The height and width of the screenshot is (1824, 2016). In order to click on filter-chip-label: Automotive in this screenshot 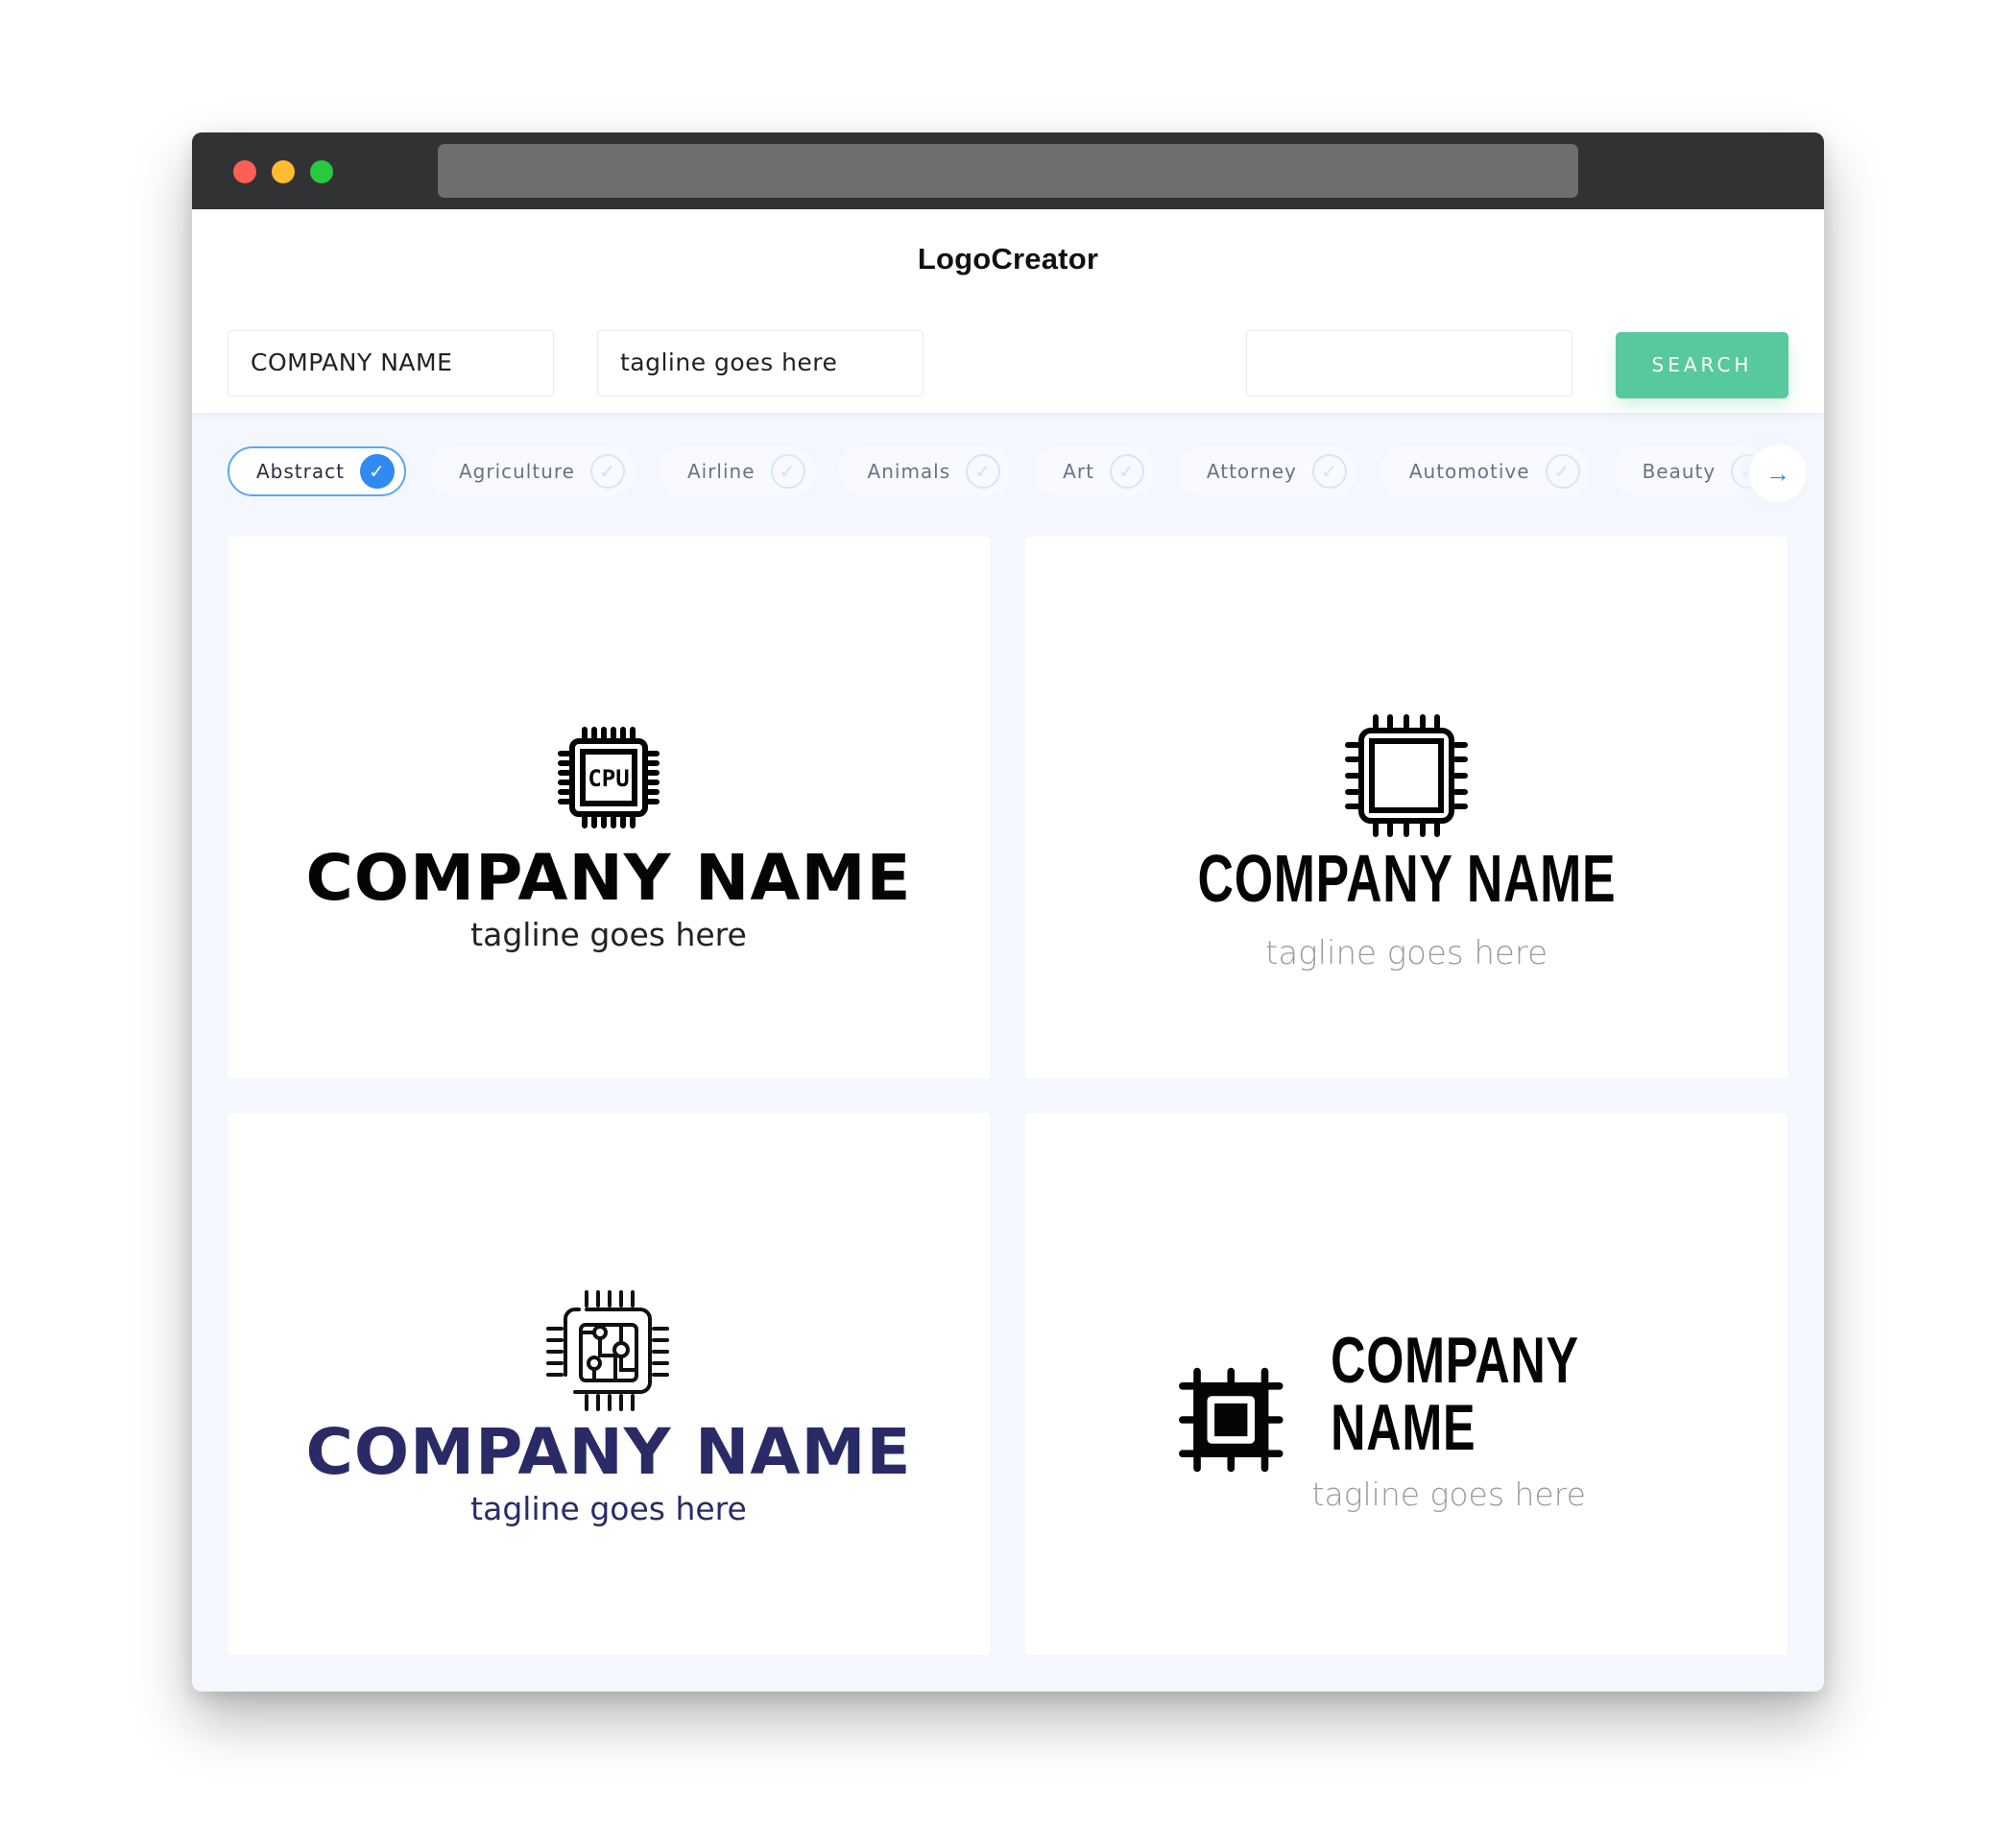, I will do `click(1469, 471)`.